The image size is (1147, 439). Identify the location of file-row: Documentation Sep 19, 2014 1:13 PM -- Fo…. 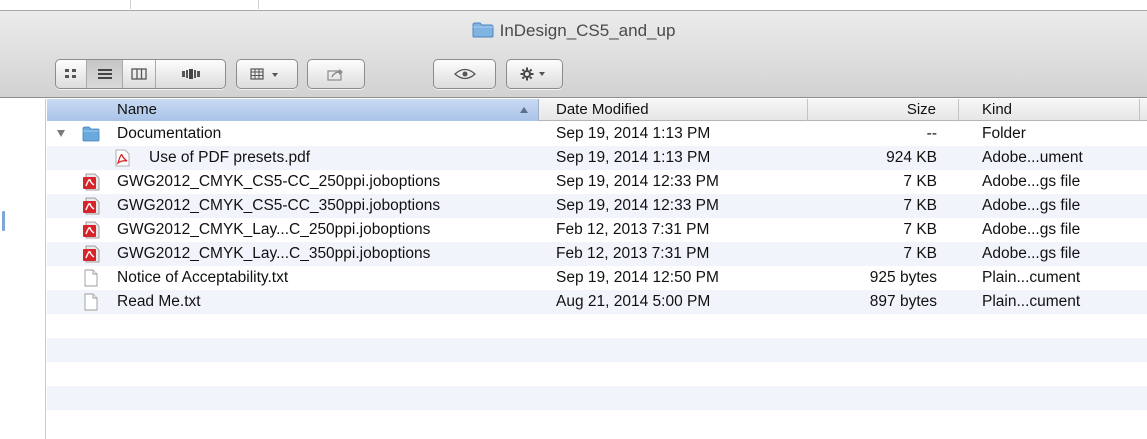
(597, 134).